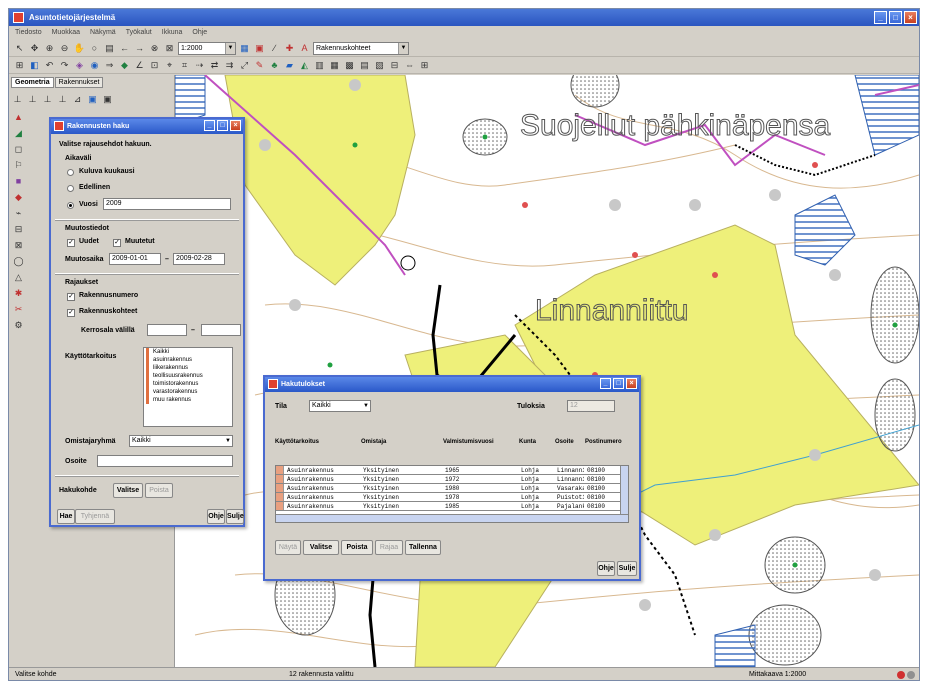  I want to click on page-icon: ▤, so click(109, 48).